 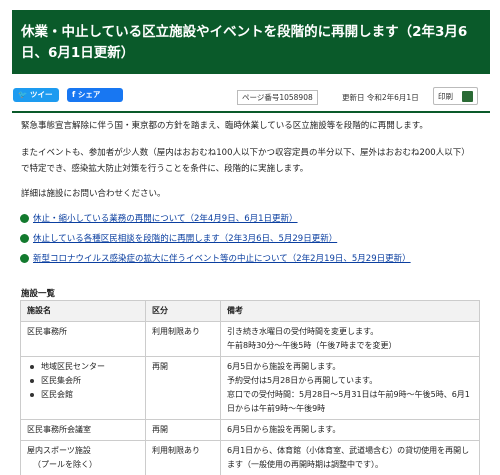 I want to click on note-line: 6月5日から施設を再開します。, so click(x=284, y=366).